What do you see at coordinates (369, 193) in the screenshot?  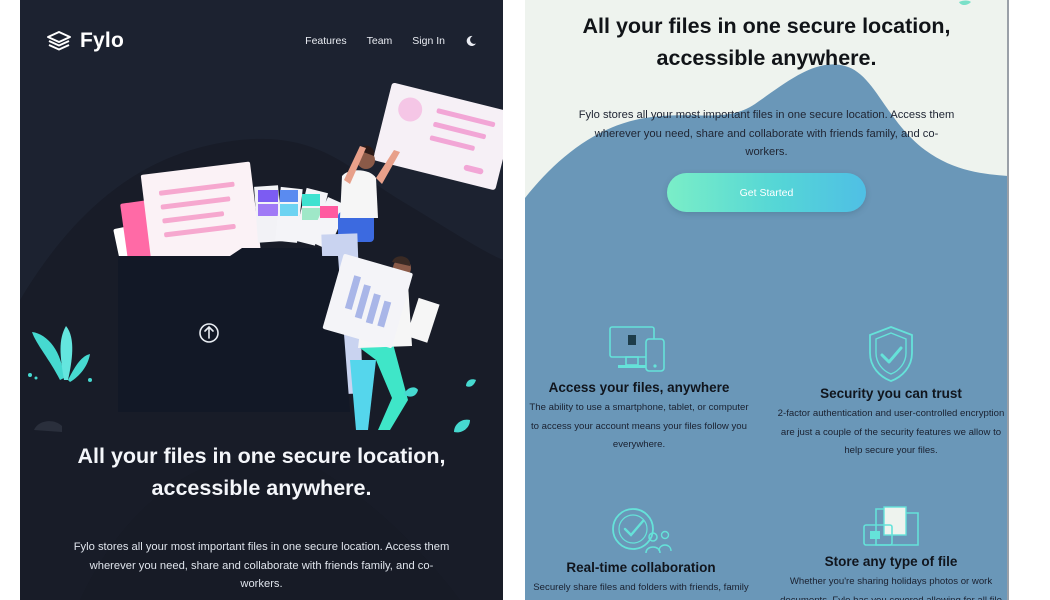 I see `person-standing` at bounding box center [369, 193].